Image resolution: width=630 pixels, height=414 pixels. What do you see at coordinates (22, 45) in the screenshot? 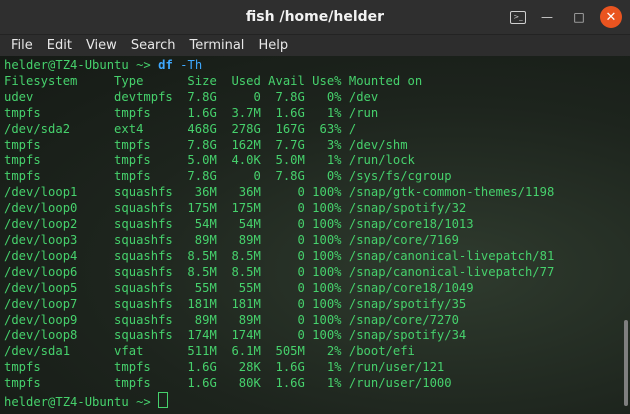
I see `menu-file: File` at bounding box center [22, 45].